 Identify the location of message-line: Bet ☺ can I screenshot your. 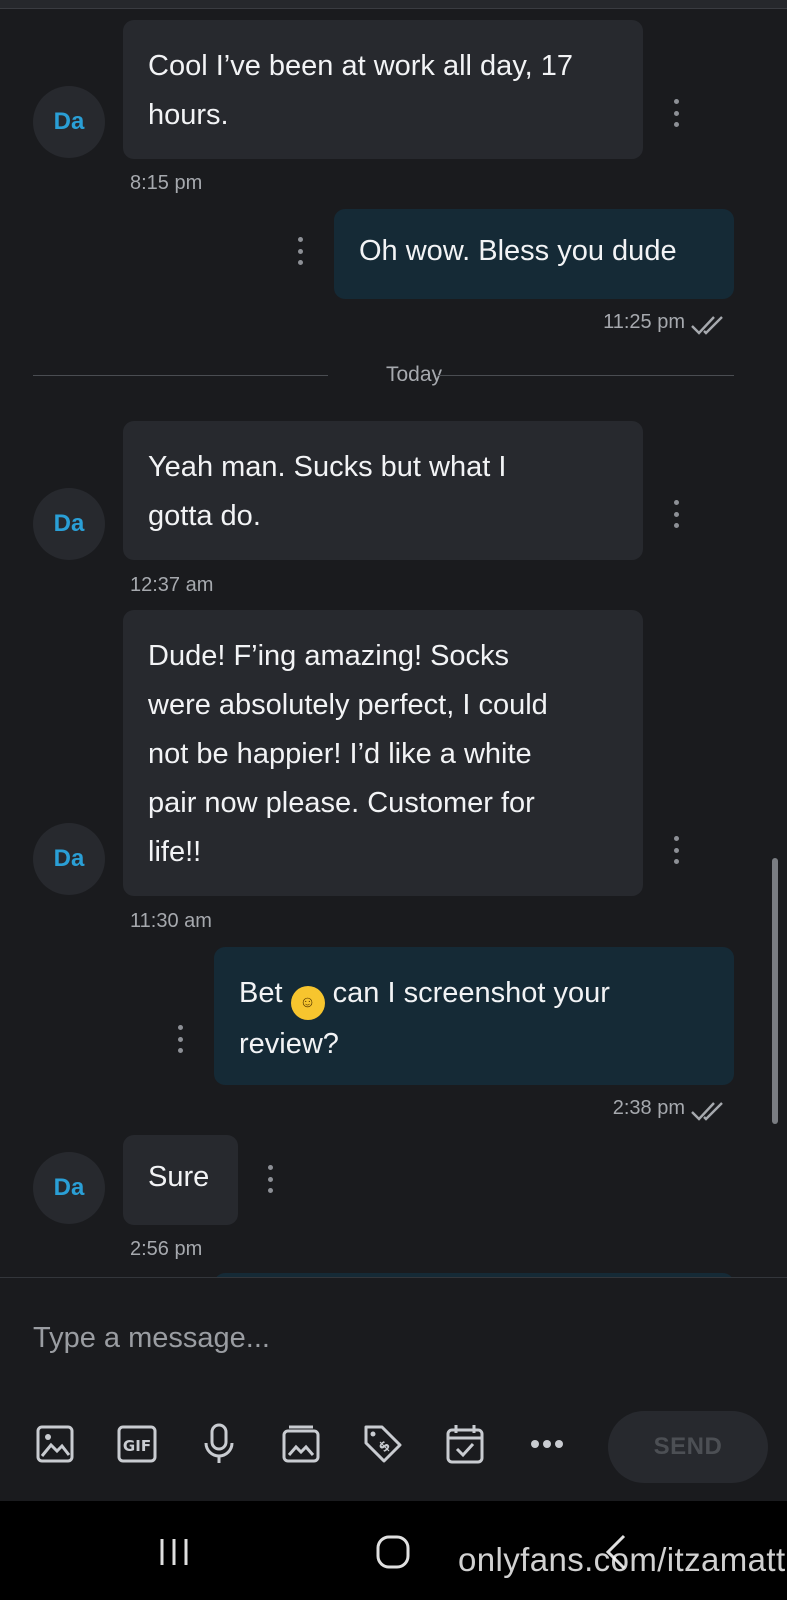
(474, 994).